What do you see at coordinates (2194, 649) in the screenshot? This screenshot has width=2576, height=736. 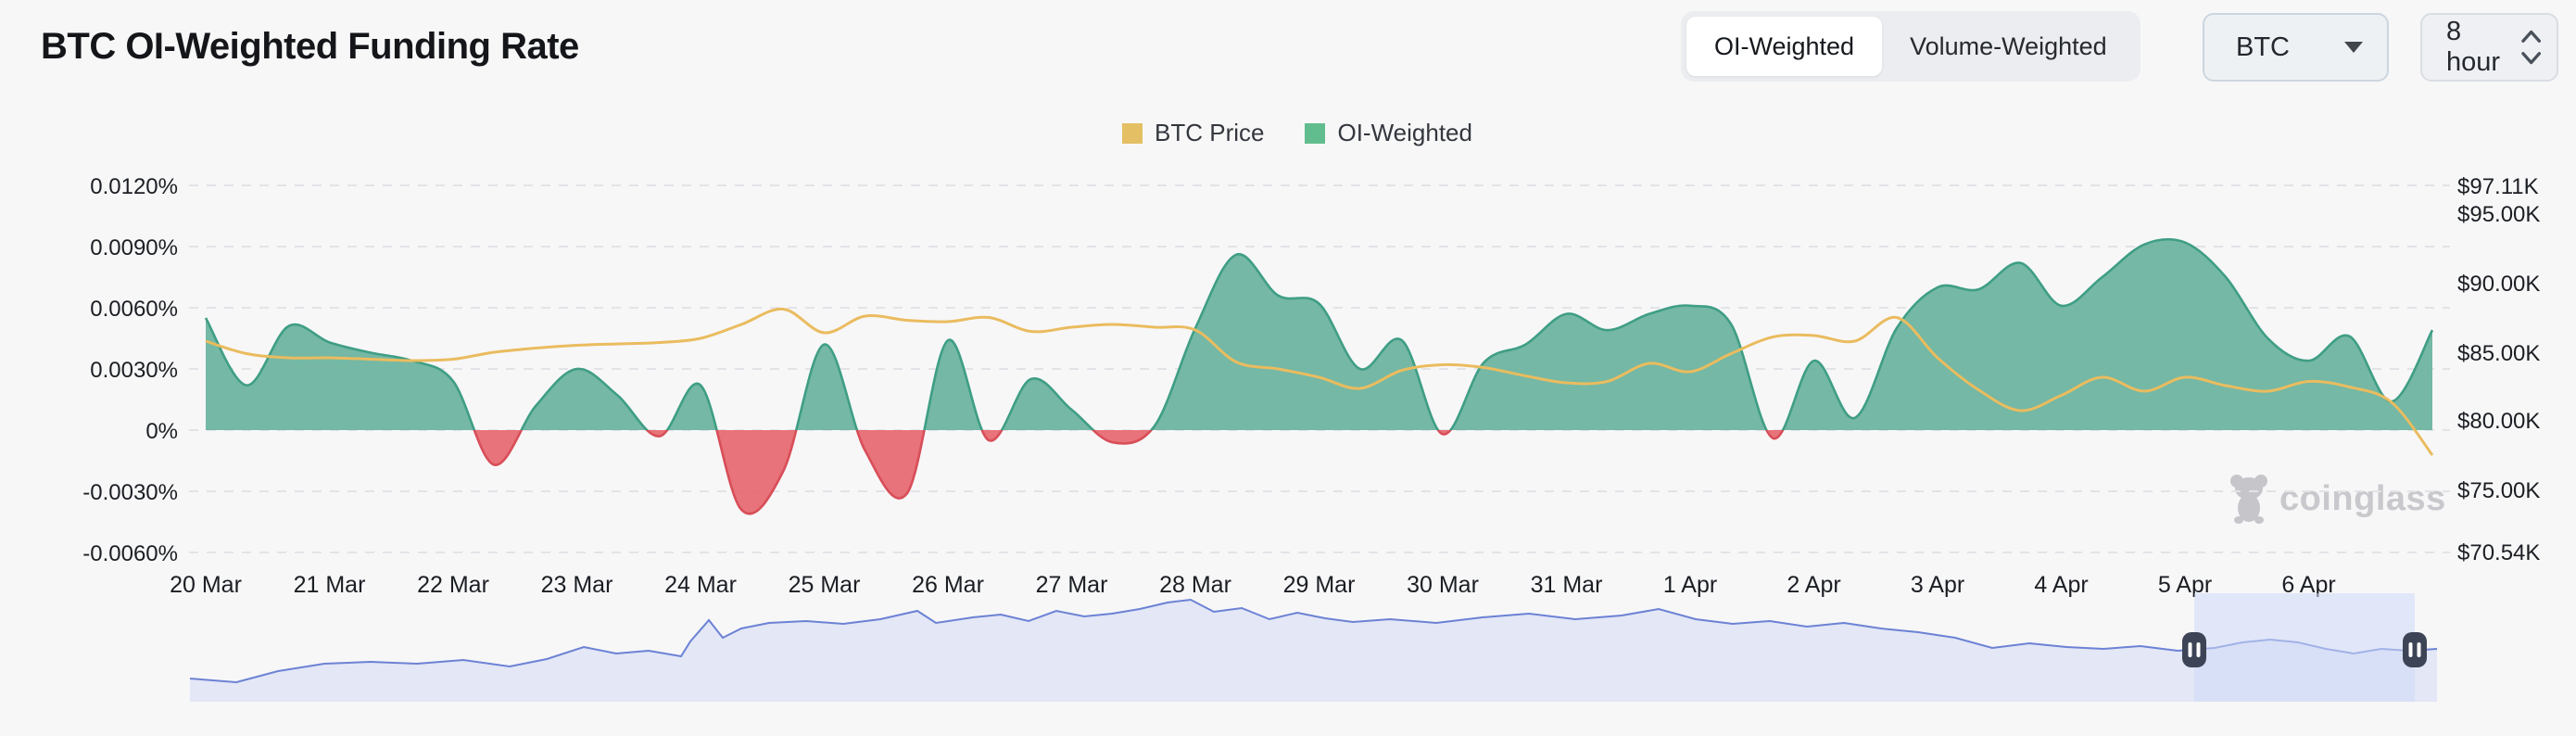 I see `navigator-handle-left` at bounding box center [2194, 649].